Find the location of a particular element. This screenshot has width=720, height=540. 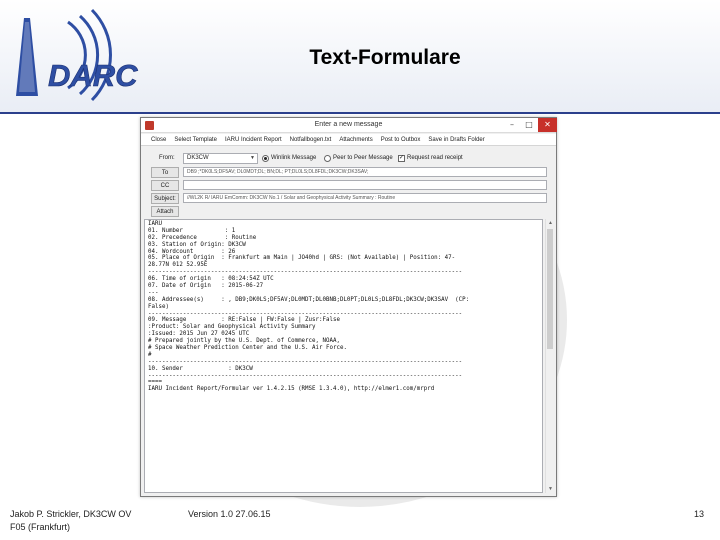

maximize-button: □ is located at coordinates (529, 125).